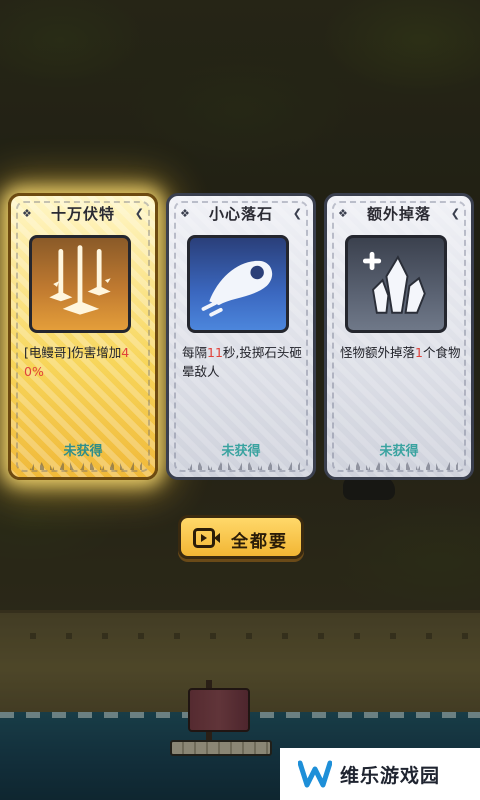 This screenshot has width=480, height=800. I want to click on card-title: 十万伏特, so click(82, 214).